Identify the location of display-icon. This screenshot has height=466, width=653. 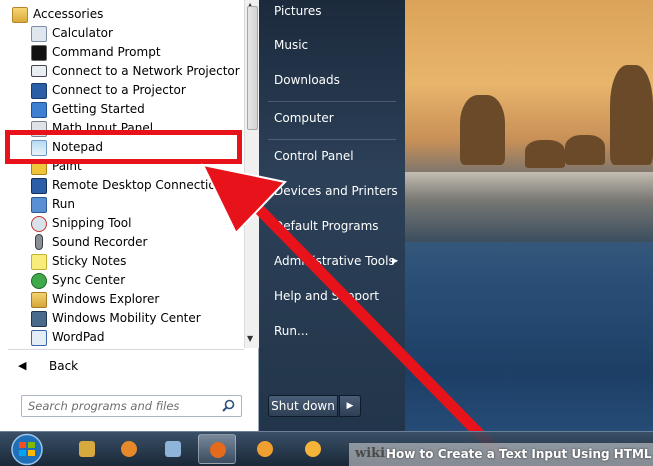
(39, 91).